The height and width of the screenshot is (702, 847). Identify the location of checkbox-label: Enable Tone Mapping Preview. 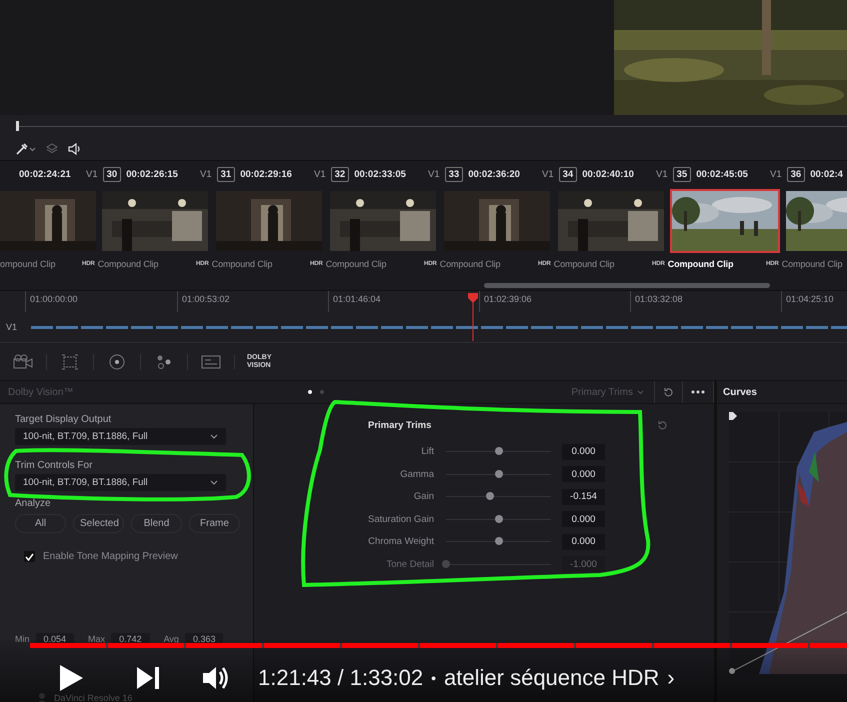
(110, 556).